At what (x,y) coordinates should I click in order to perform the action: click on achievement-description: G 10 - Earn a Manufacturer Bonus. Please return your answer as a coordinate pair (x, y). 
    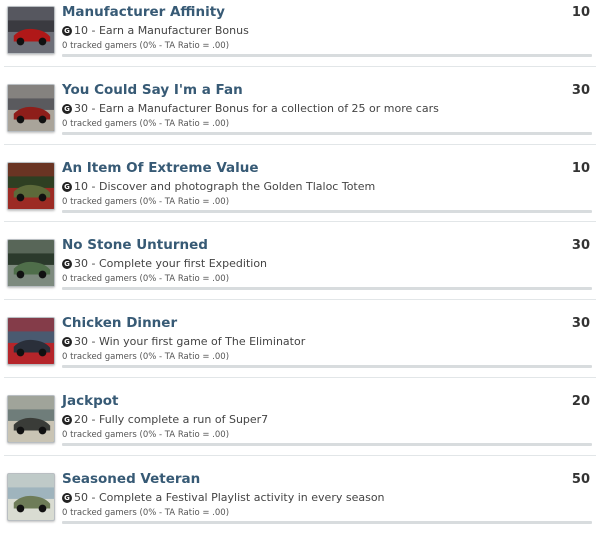
    Looking at the image, I should click on (155, 30).